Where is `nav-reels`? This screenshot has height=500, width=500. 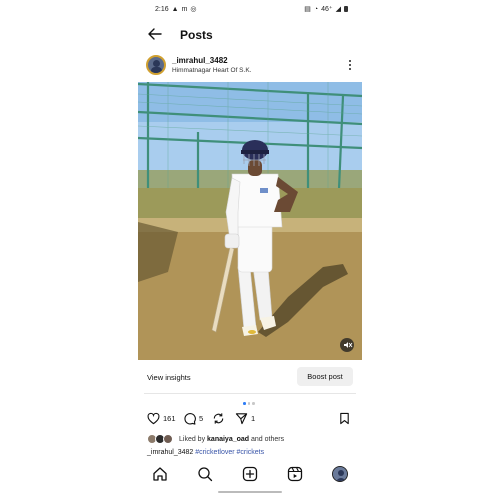
nav-reels is located at coordinates (295, 474).